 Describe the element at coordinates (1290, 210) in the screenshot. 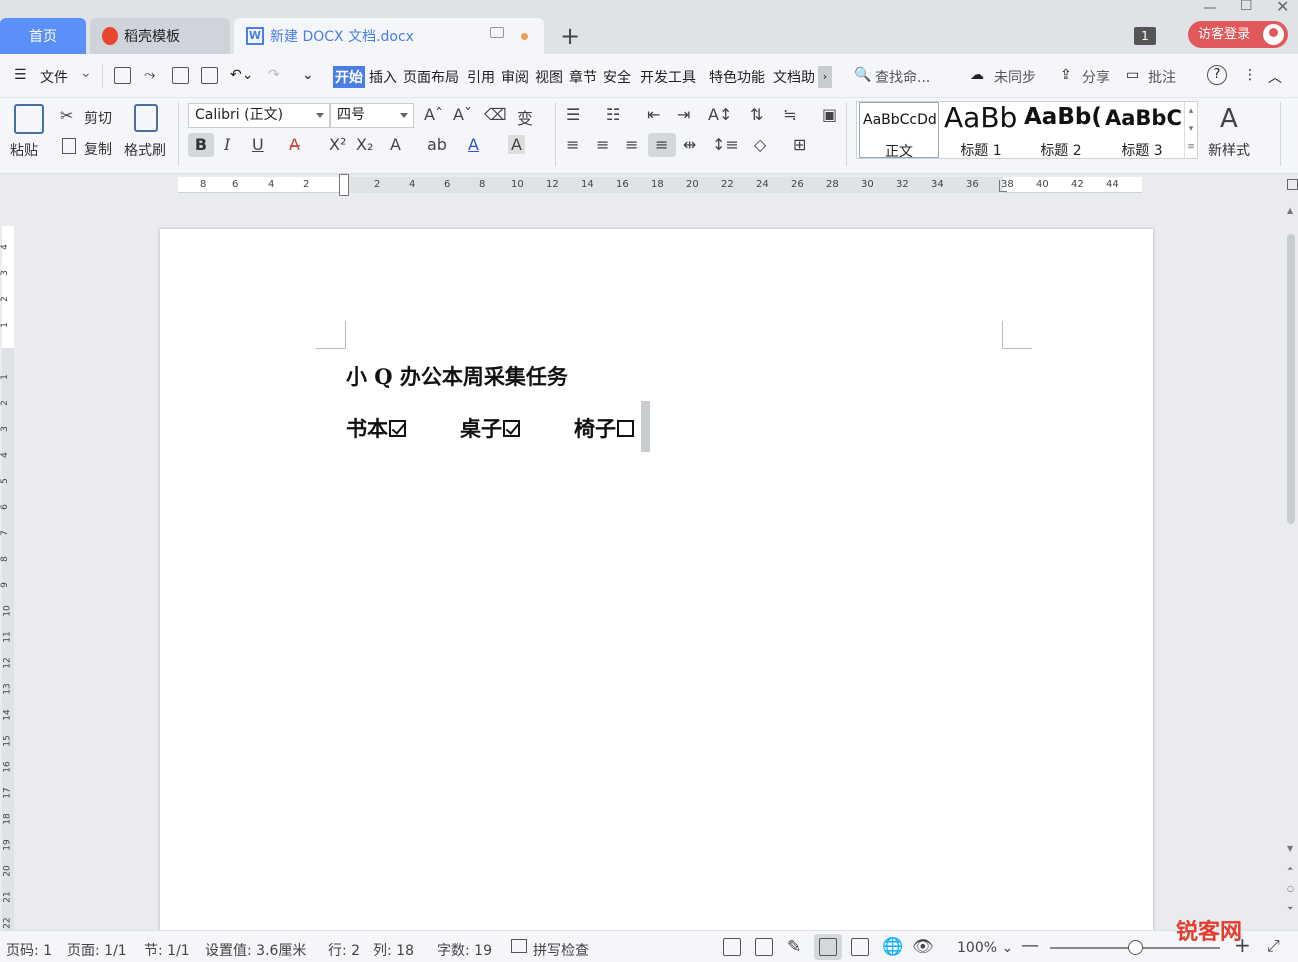

I see `scroll-up-icon: ▲` at that location.